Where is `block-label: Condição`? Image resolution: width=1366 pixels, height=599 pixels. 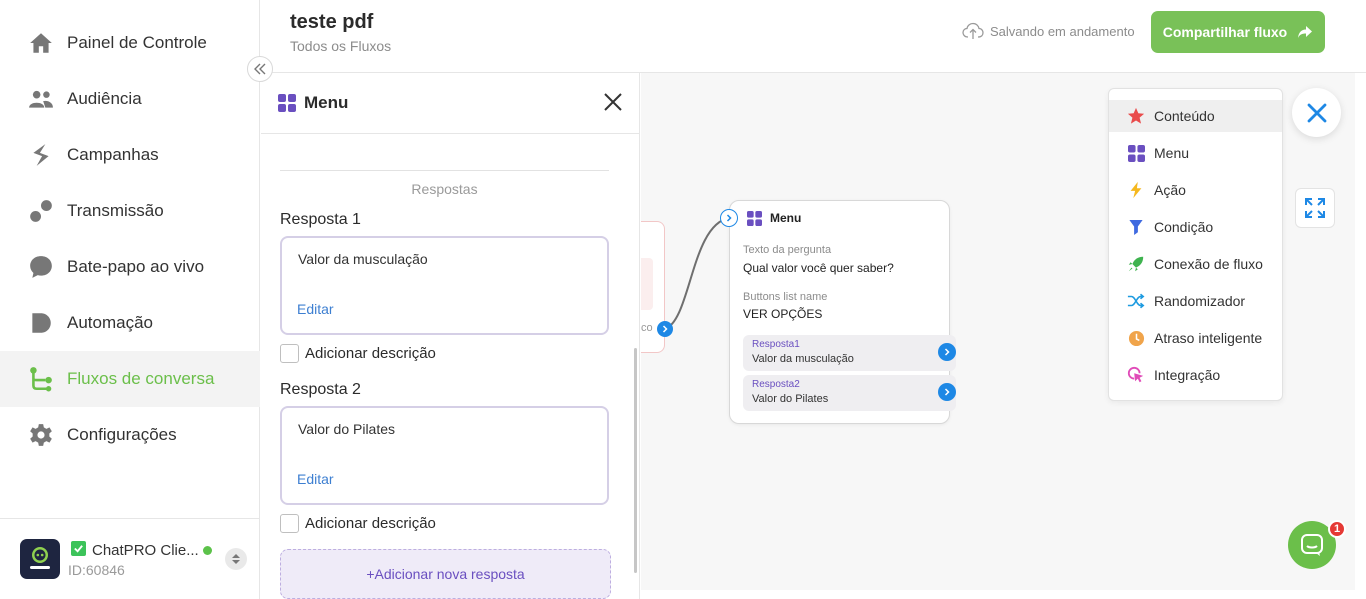 block-label: Condição is located at coordinates (1184, 227).